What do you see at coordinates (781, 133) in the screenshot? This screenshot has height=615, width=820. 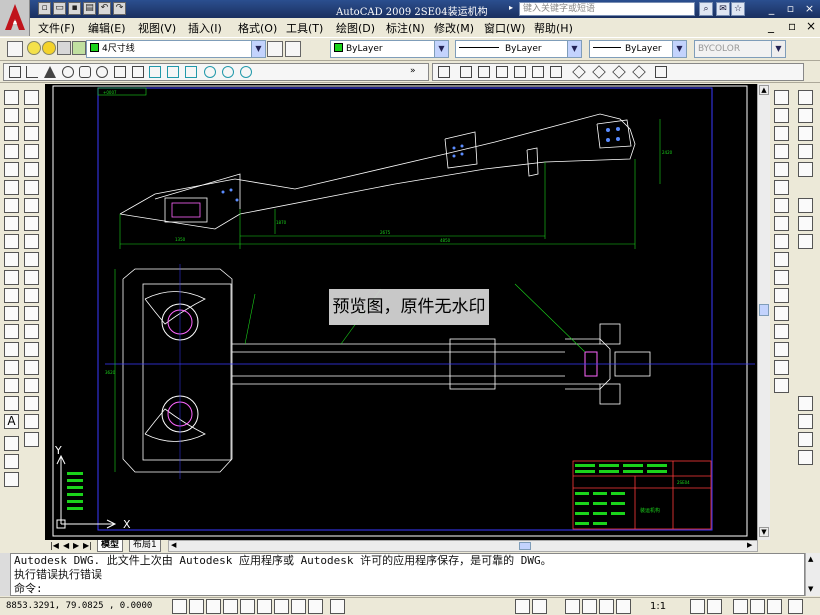 I see `mirror-icon` at bounding box center [781, 133].